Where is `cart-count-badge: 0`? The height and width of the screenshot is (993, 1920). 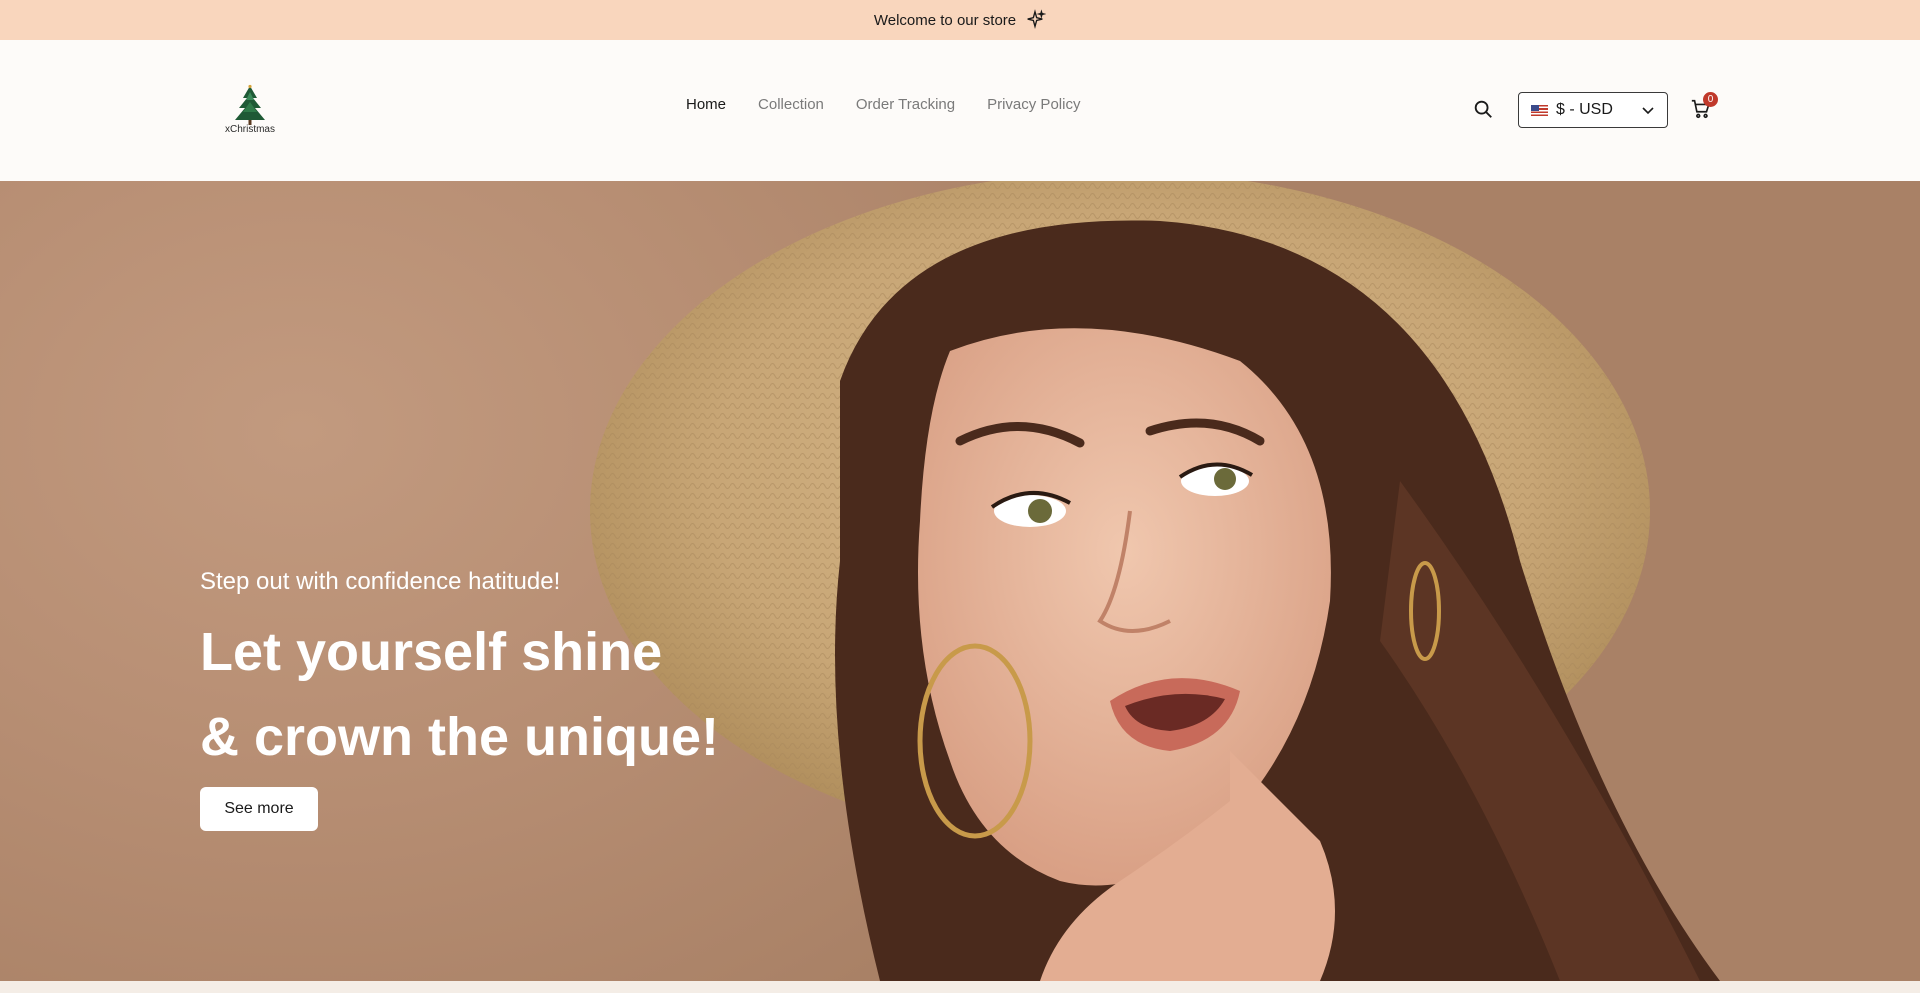
cart-count-badge: 0 is located at coordinates (1710, 99).